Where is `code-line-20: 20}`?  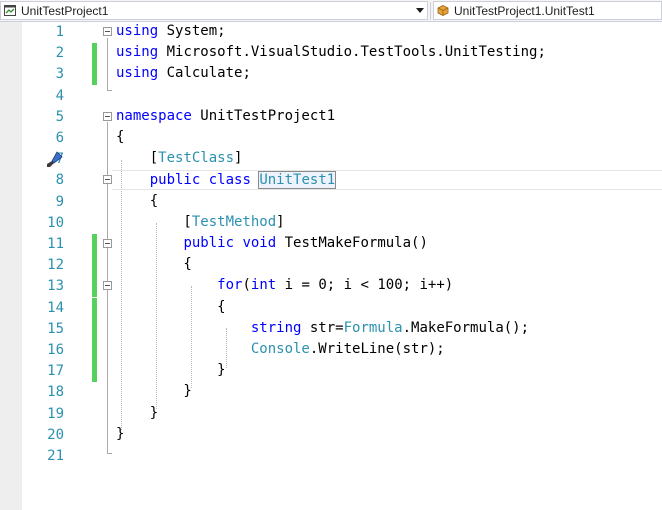
code-line-20: 20} is located at coordinates (342, 435).